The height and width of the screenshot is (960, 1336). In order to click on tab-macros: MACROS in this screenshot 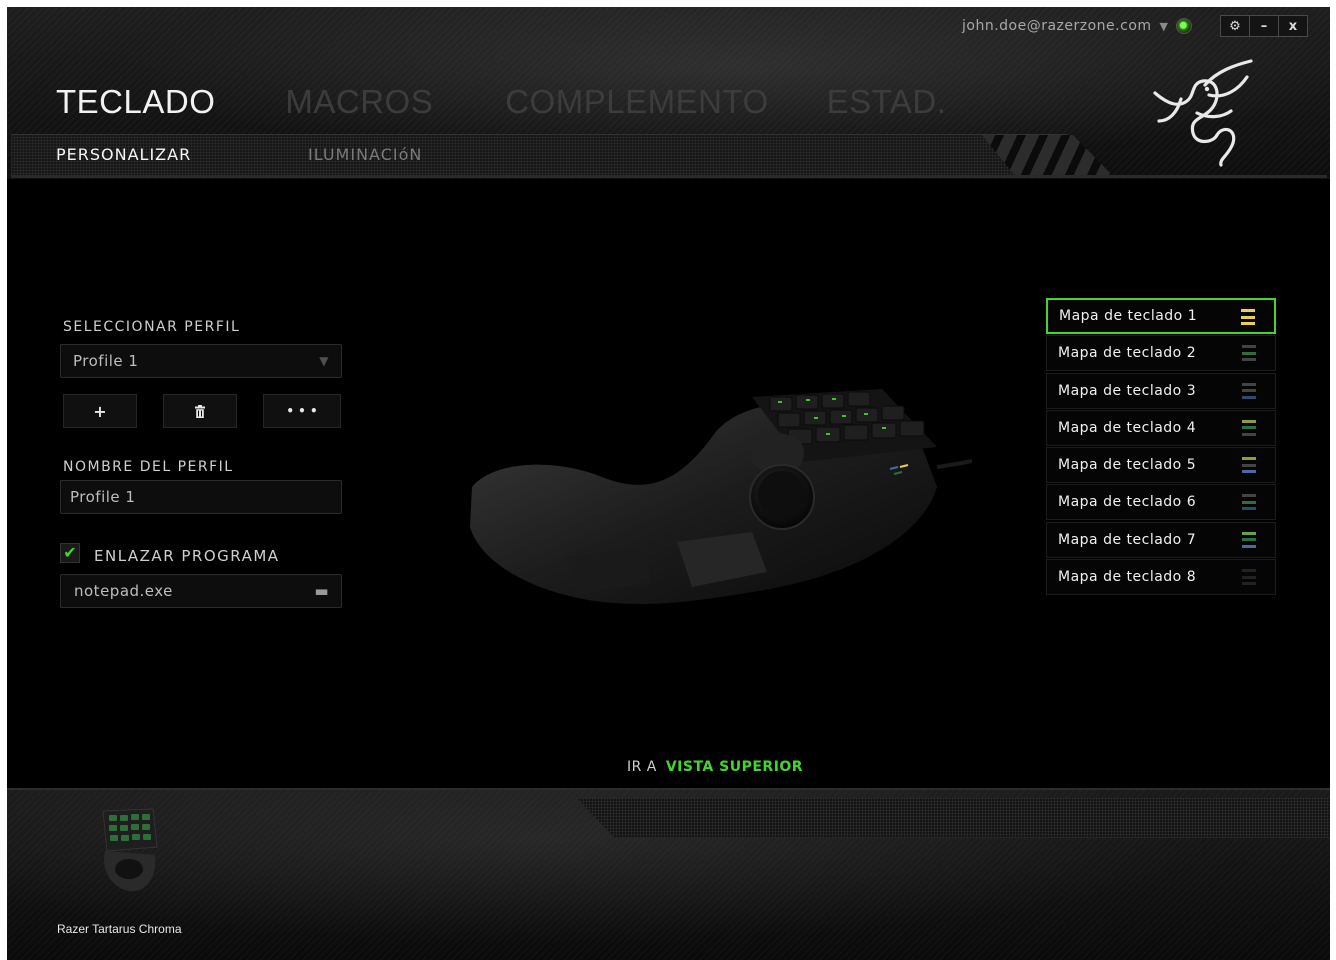, I will do `click(359, 102)`.